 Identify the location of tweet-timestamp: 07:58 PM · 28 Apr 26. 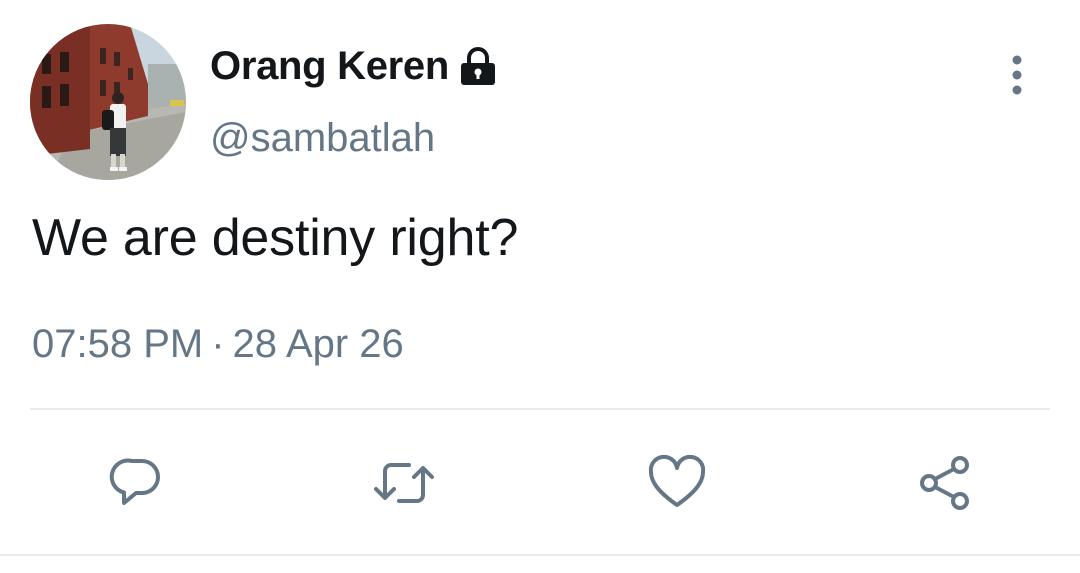
(218, 344).